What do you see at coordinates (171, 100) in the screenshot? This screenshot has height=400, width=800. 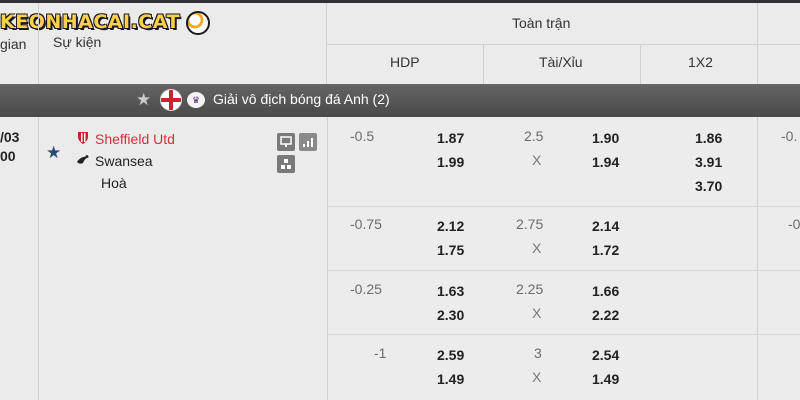 I see `england-flag-icon` at bounding box center [171, 100].